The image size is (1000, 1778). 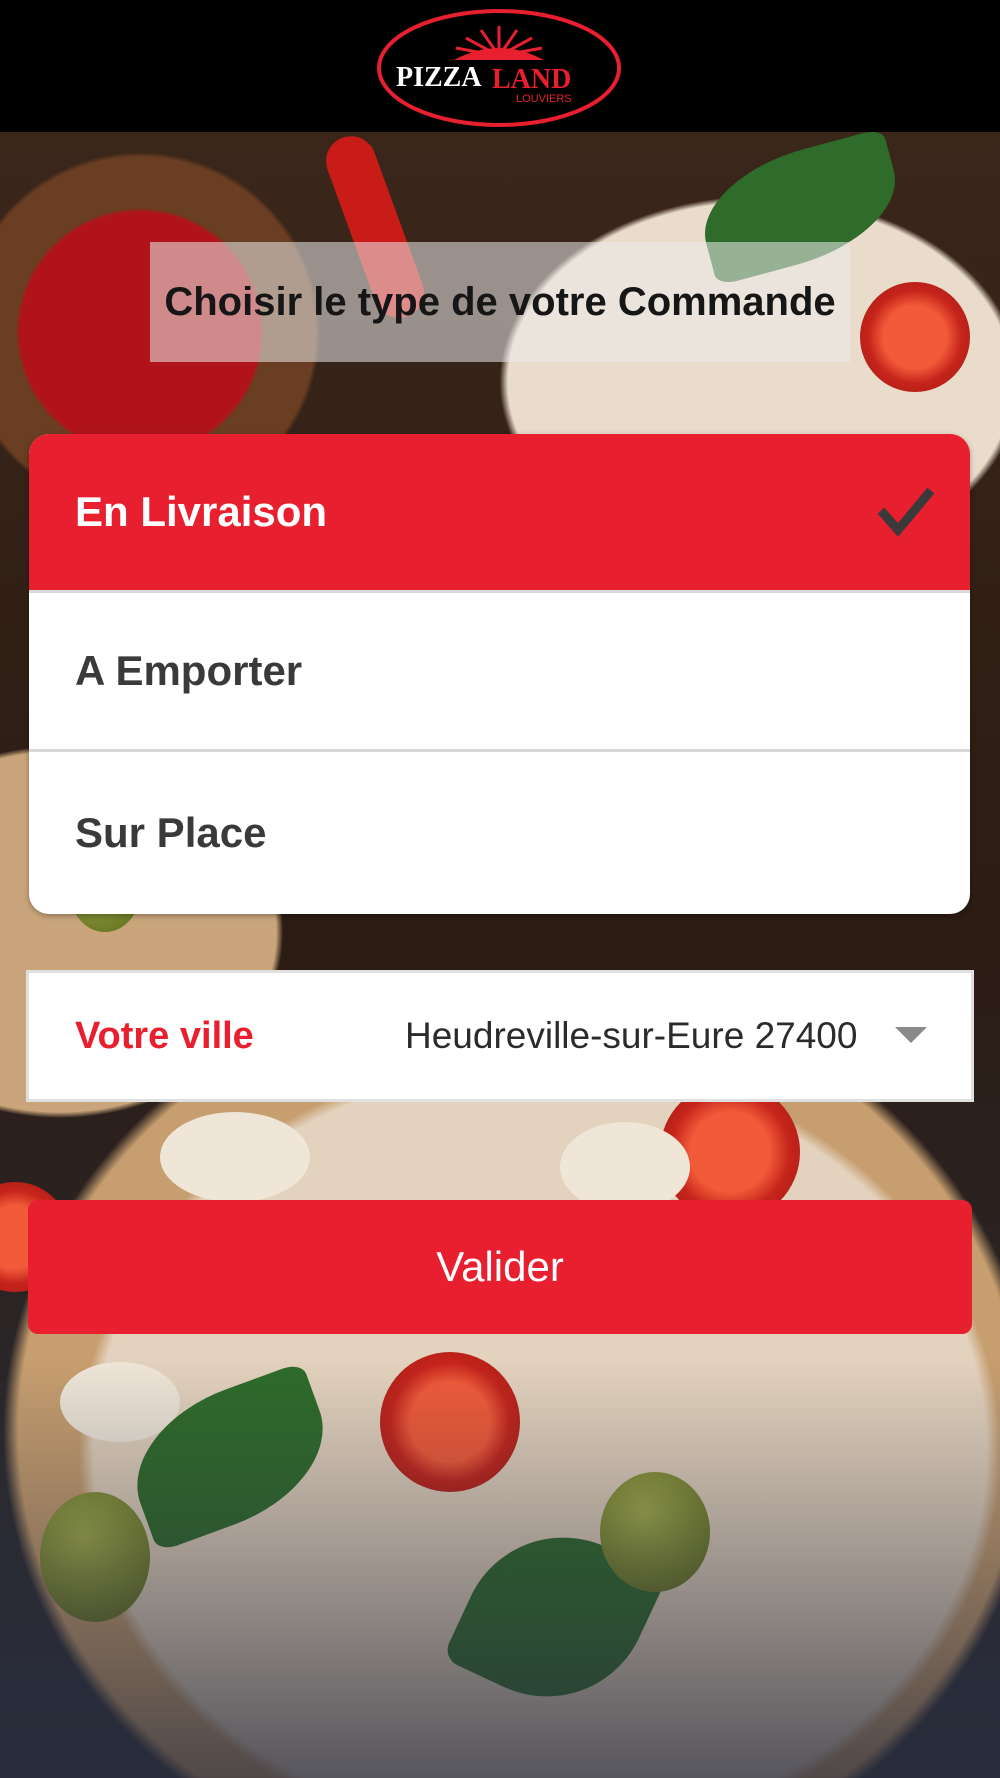 I want to click on page-title: Choisir le type de votre Commande, so click(x=500, y=301).